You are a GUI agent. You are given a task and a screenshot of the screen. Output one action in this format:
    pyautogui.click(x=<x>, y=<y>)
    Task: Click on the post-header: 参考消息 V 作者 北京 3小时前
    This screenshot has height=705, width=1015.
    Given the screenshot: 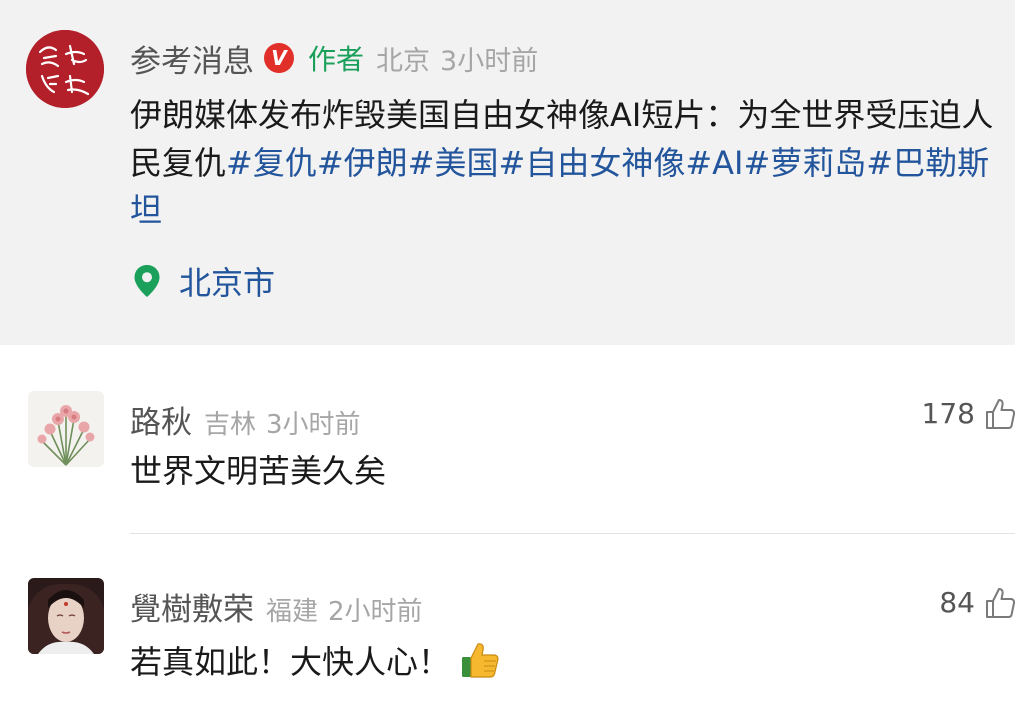 What is the action you would take?
    pyautogui.click(x=334, y=58)
    